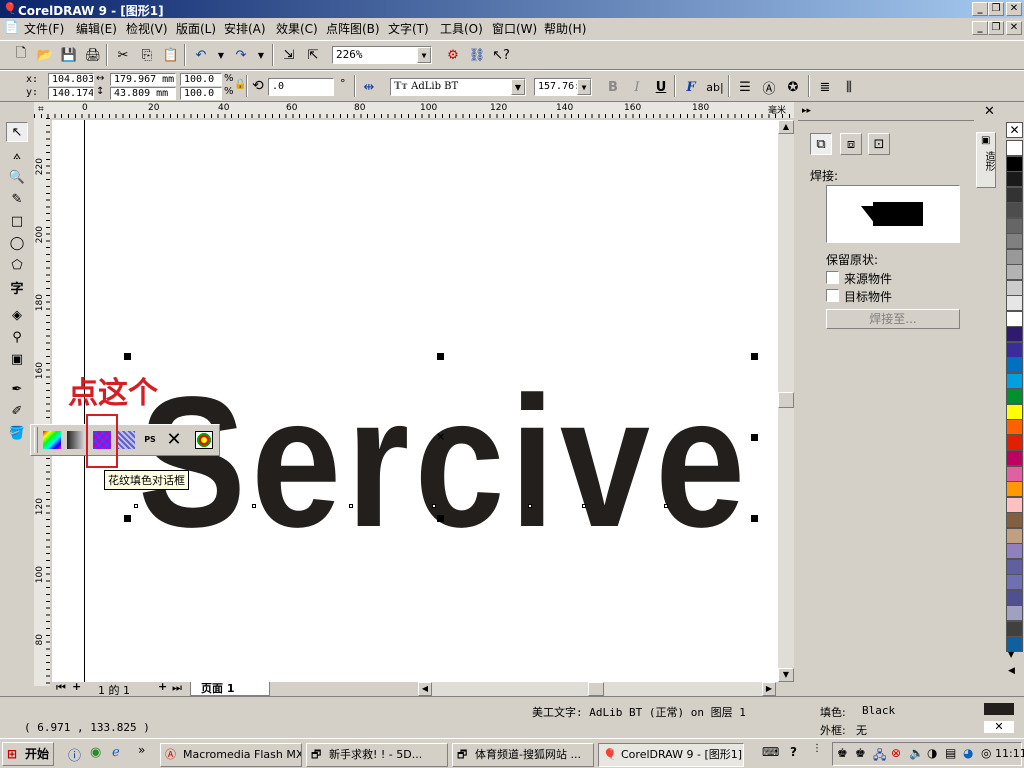 Image resolution: width=1024 pixels, height=768 pixels. Describe the element at coordinates (851, 144) in the screenshot. I see `trim-mode-icon: ⧈` at that location.